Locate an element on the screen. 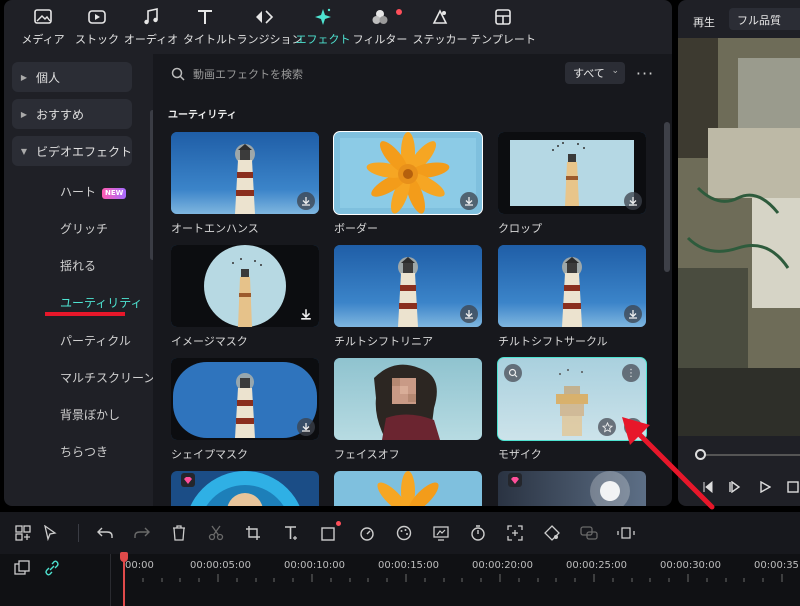  tab-title-label: タイトル is located at coordinates (205, 39).